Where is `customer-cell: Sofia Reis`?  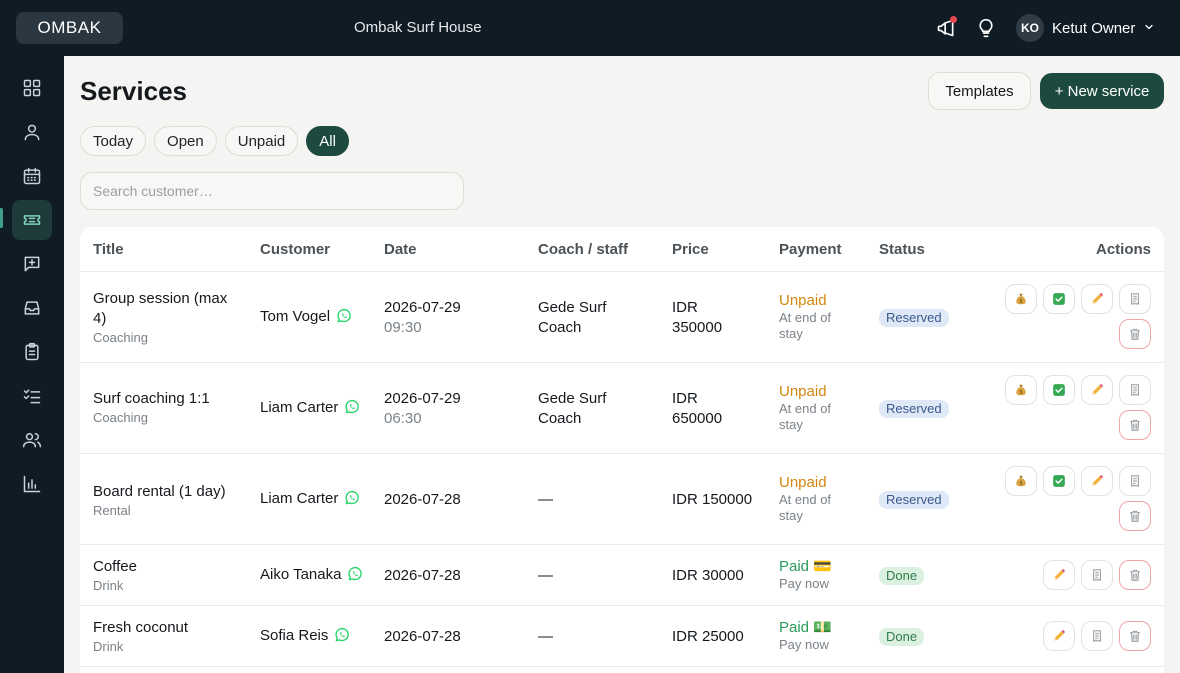
customer-cell: Sofia Reis is located at coordinates (305, 635).